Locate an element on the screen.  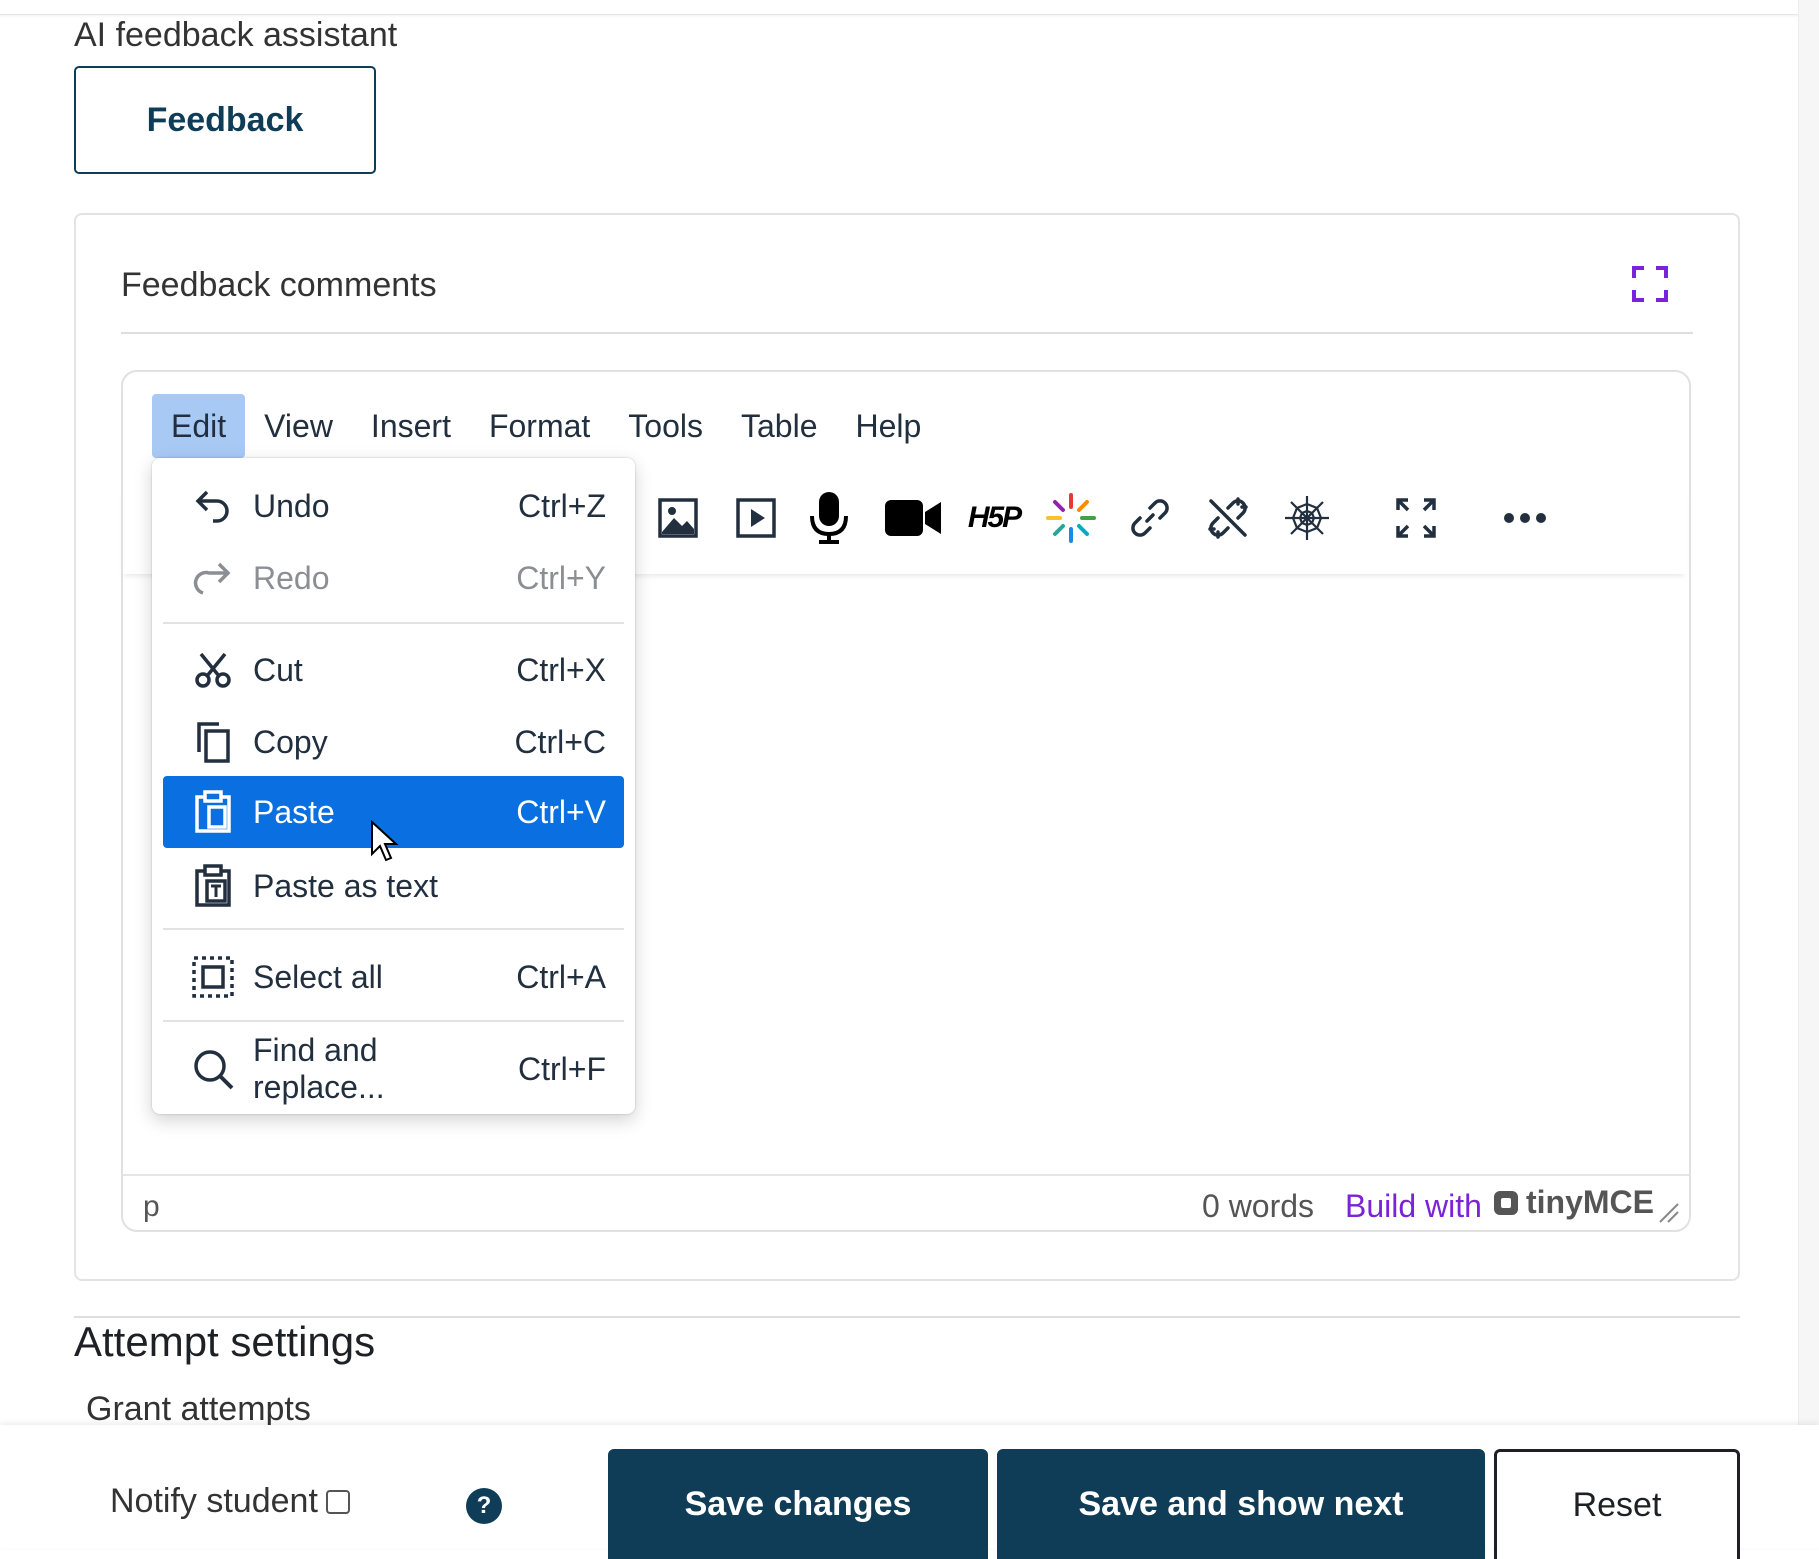
menu-view: View is located at coordinates (298, 426).